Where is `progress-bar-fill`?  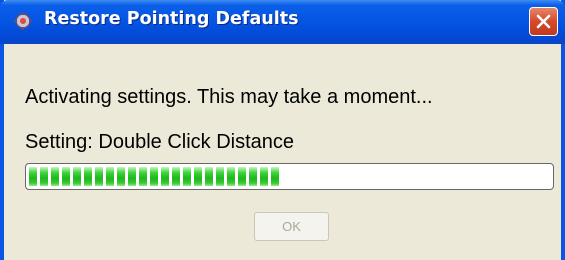 progress-bar-fill is located at coordinates (154, 176).